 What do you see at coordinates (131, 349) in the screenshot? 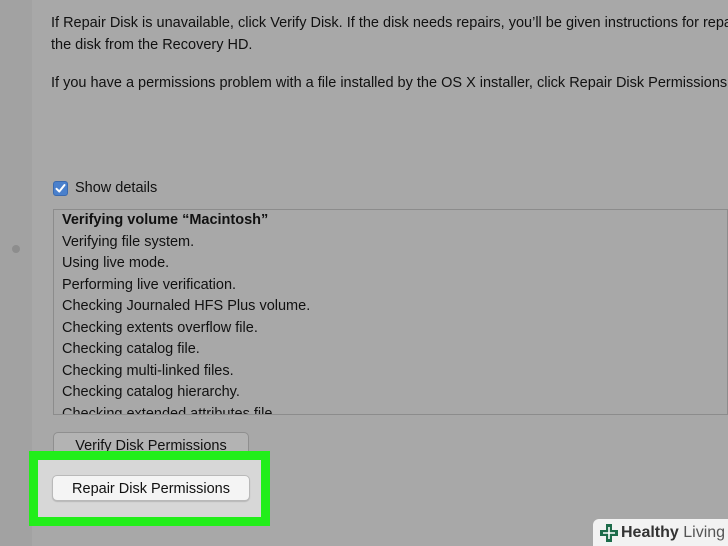
I see `log-line: Checking catalog file.` at bounding box center [131, 349].